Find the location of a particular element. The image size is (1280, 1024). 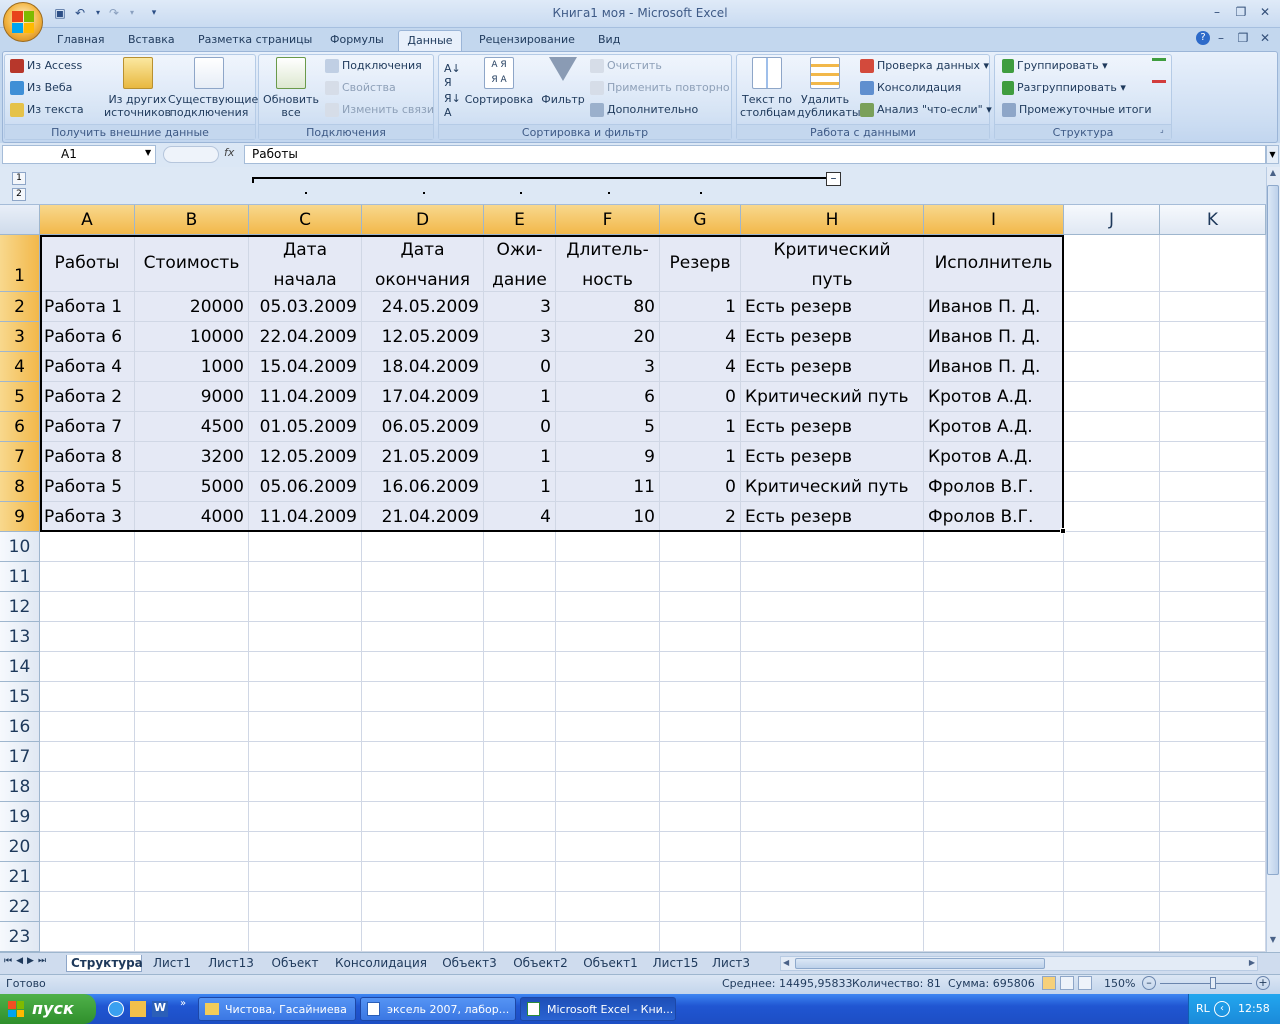

row-header: 19 is located at coordinates (20, 817).